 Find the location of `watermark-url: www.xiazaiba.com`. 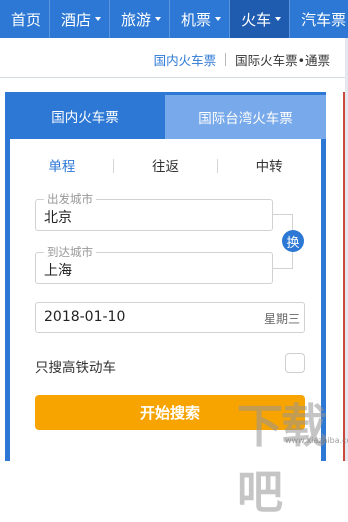

watermark-url: www.xiazaiba.com is located at coordinates (316, 440).